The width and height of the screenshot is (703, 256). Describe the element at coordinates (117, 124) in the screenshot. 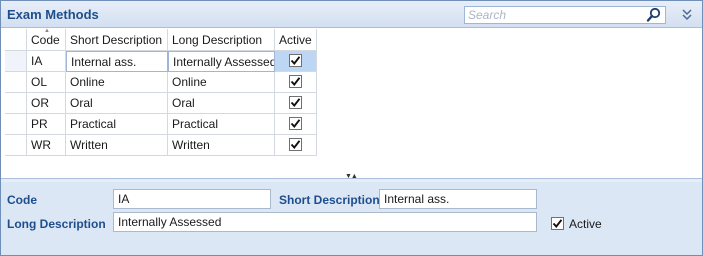

I see `cell-short-description: Practical` at that location.